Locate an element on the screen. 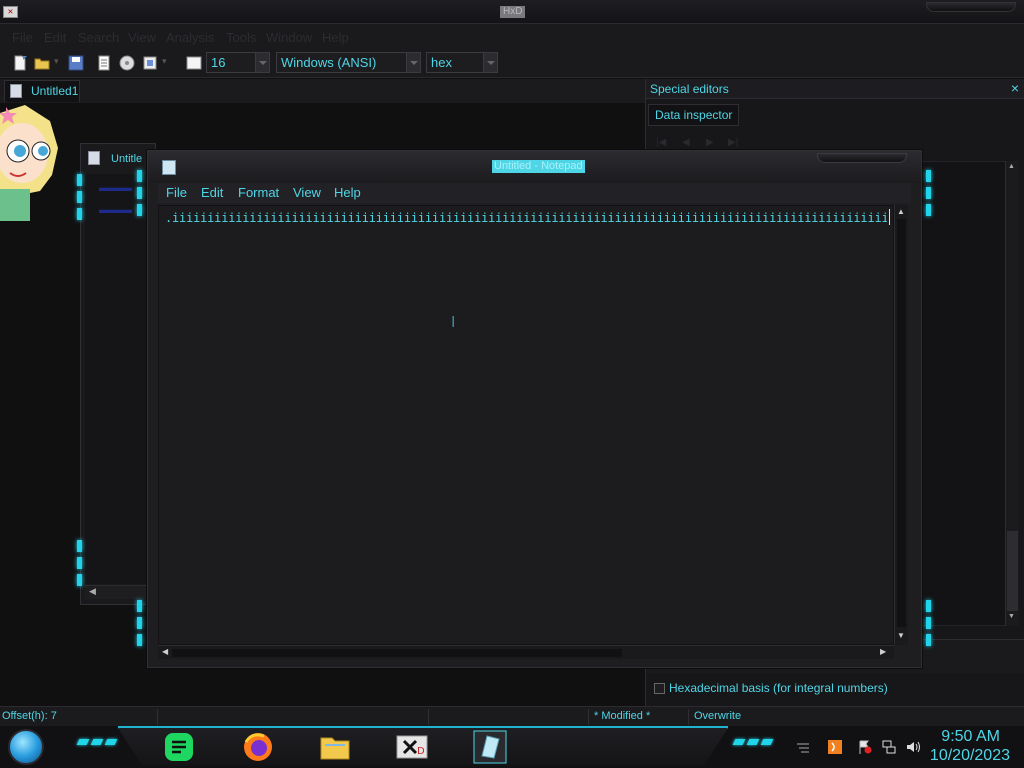 The height and width of the screenshot is (768, 1024). save-icon is located at coordinates (76, 63).